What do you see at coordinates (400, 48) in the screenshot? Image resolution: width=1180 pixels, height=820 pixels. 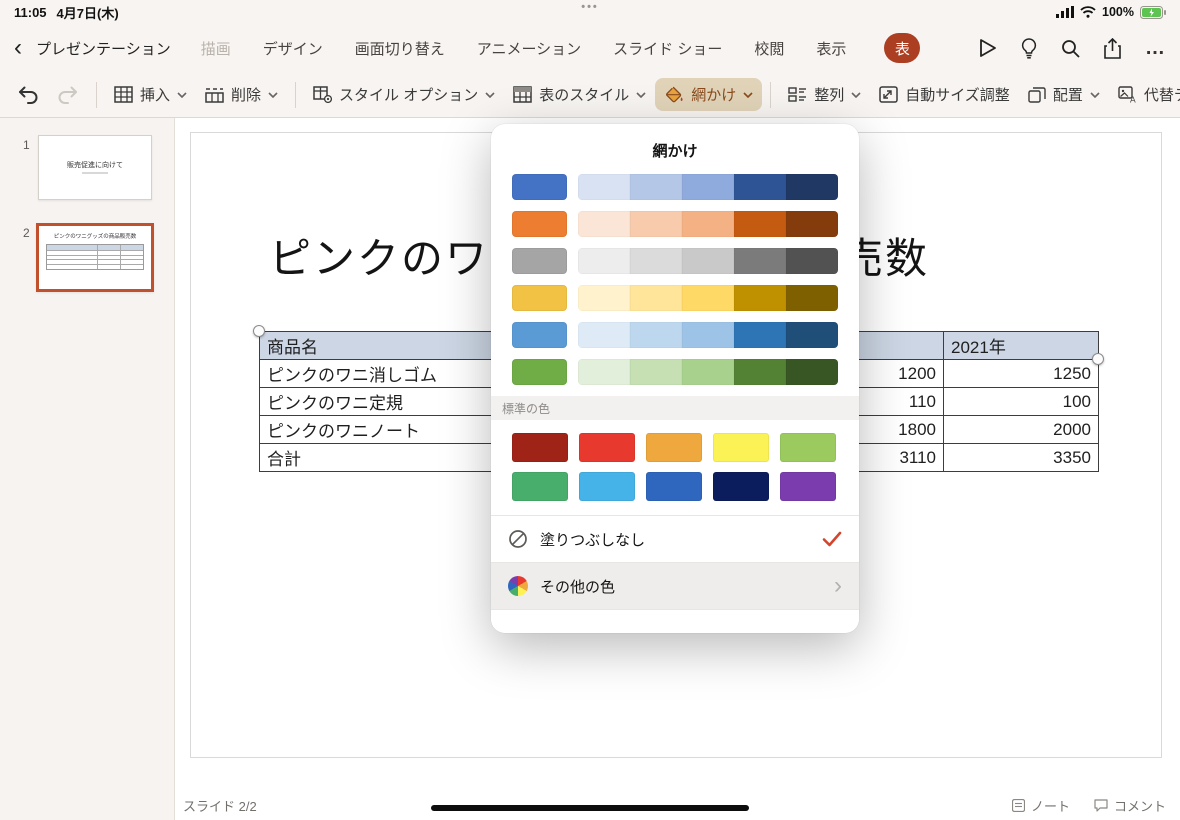 I see `tab-transitions: 画面切り替え` at bounding box center [400, 48].